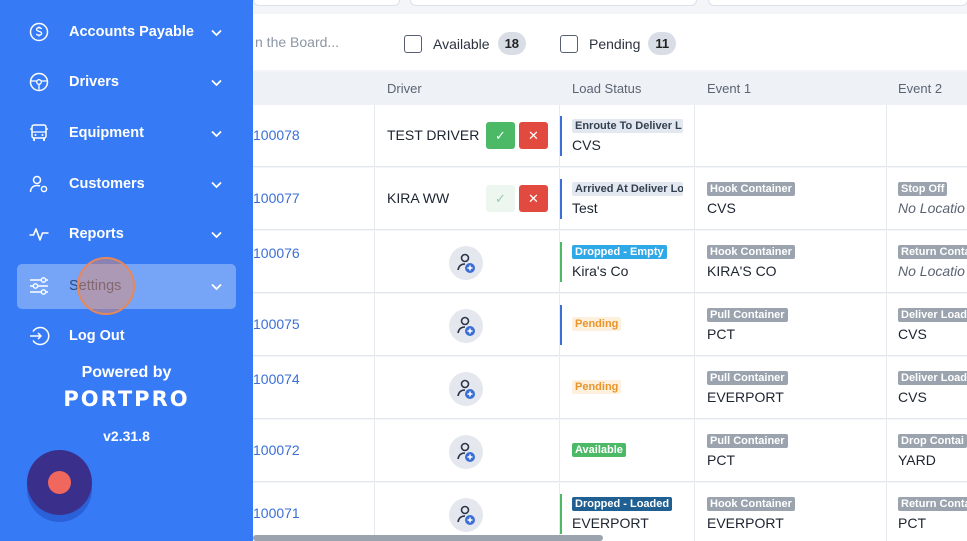  Describe the element at coordinates (94, 82) in the screenshot. I see `sidebar-item-label: Drivers` at that location.